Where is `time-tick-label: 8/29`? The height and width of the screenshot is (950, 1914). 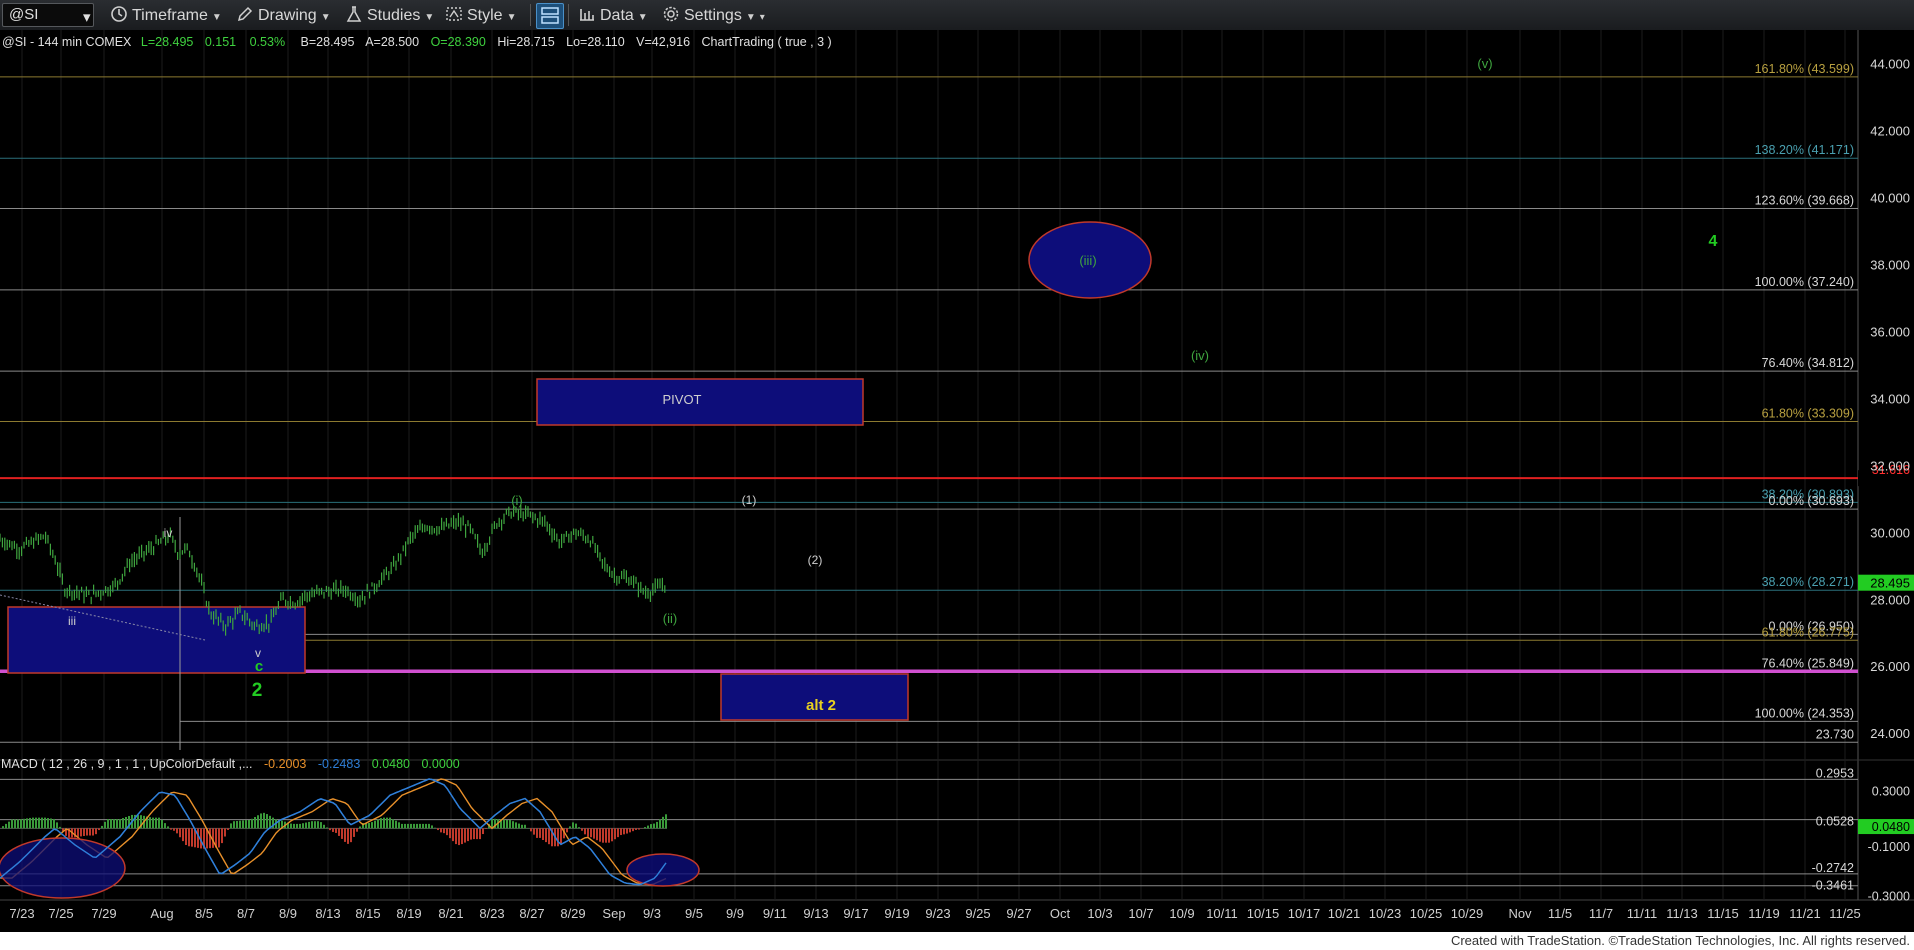
time-tick-label: 8/29 is located at coordinates (572, 913).